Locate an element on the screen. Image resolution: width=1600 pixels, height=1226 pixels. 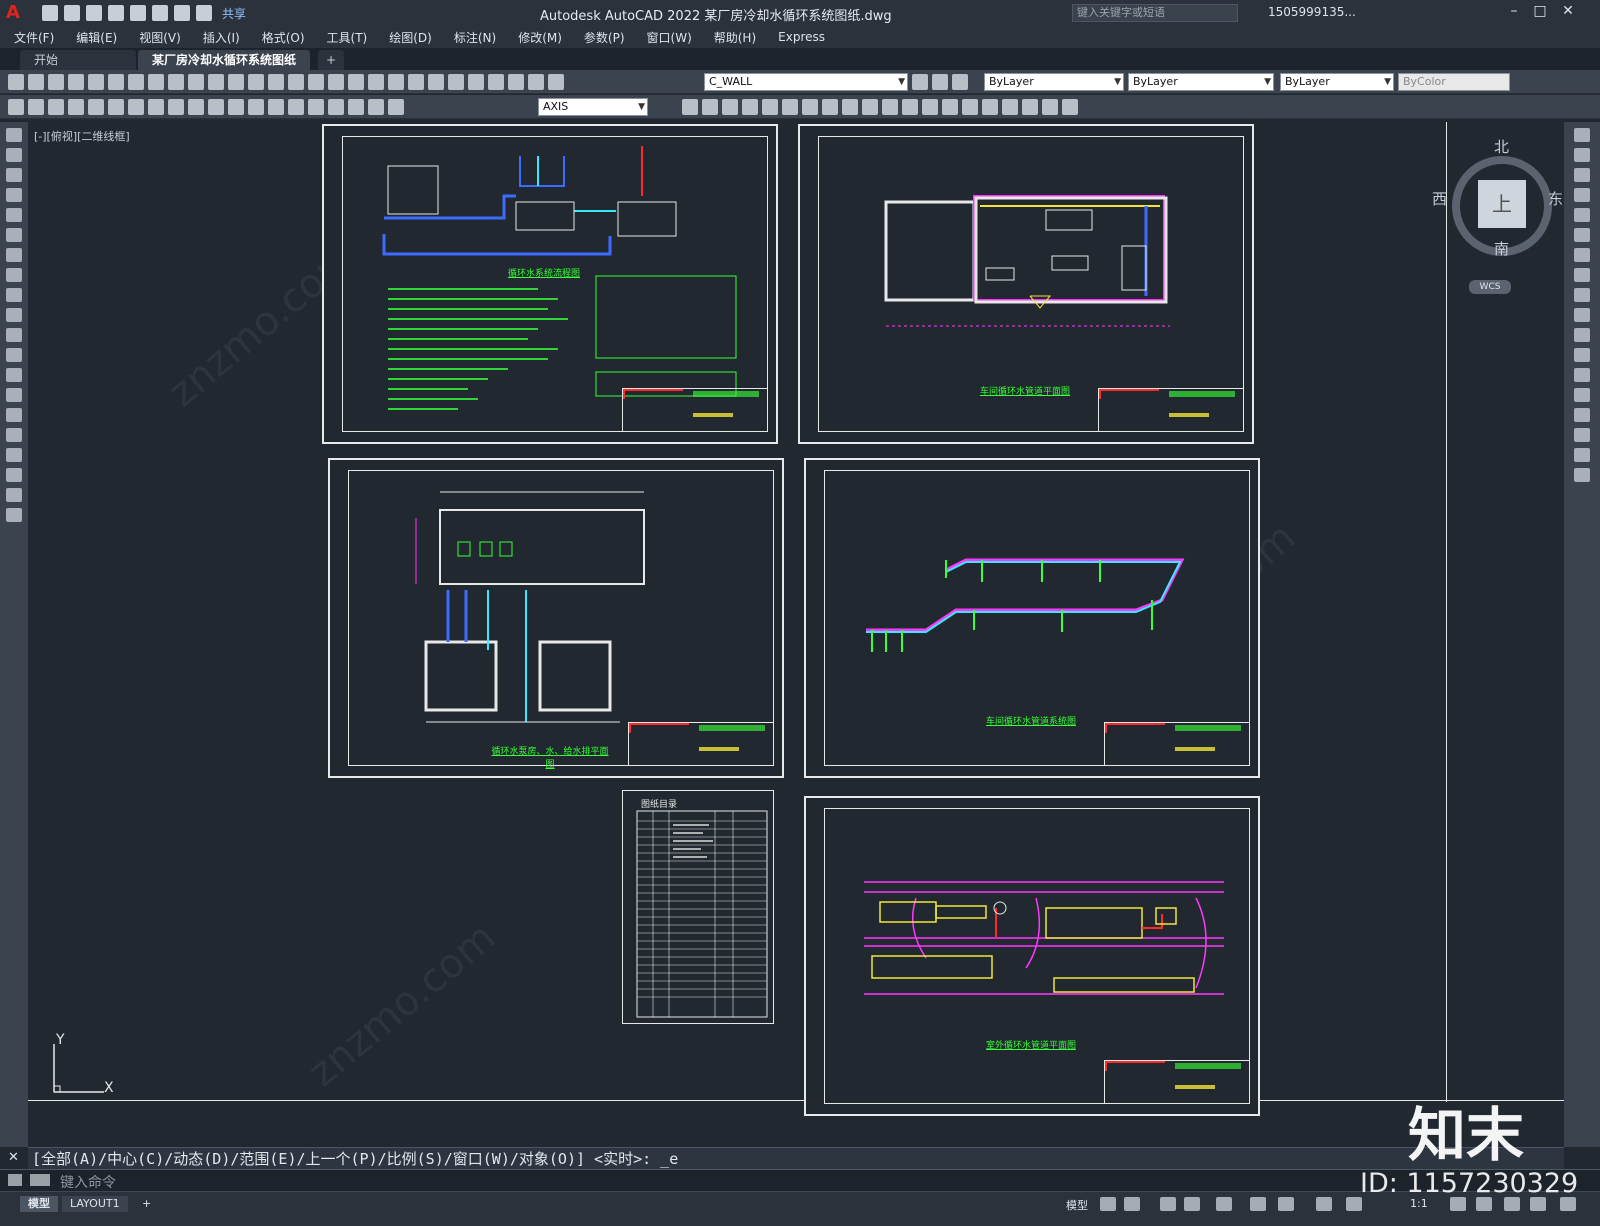
compass-east: 东 is located at coordinates (1555, 198).